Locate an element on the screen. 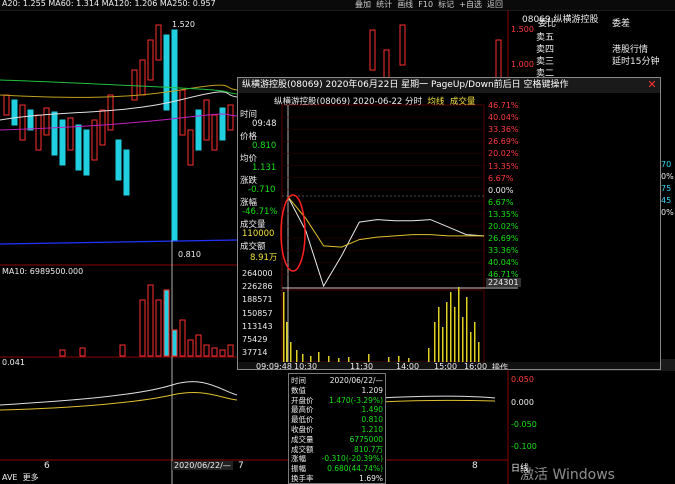 The width and height of the screenshot is (675, 484). pct-scale-tick: 6.67% is located at coordinates (501, 178).